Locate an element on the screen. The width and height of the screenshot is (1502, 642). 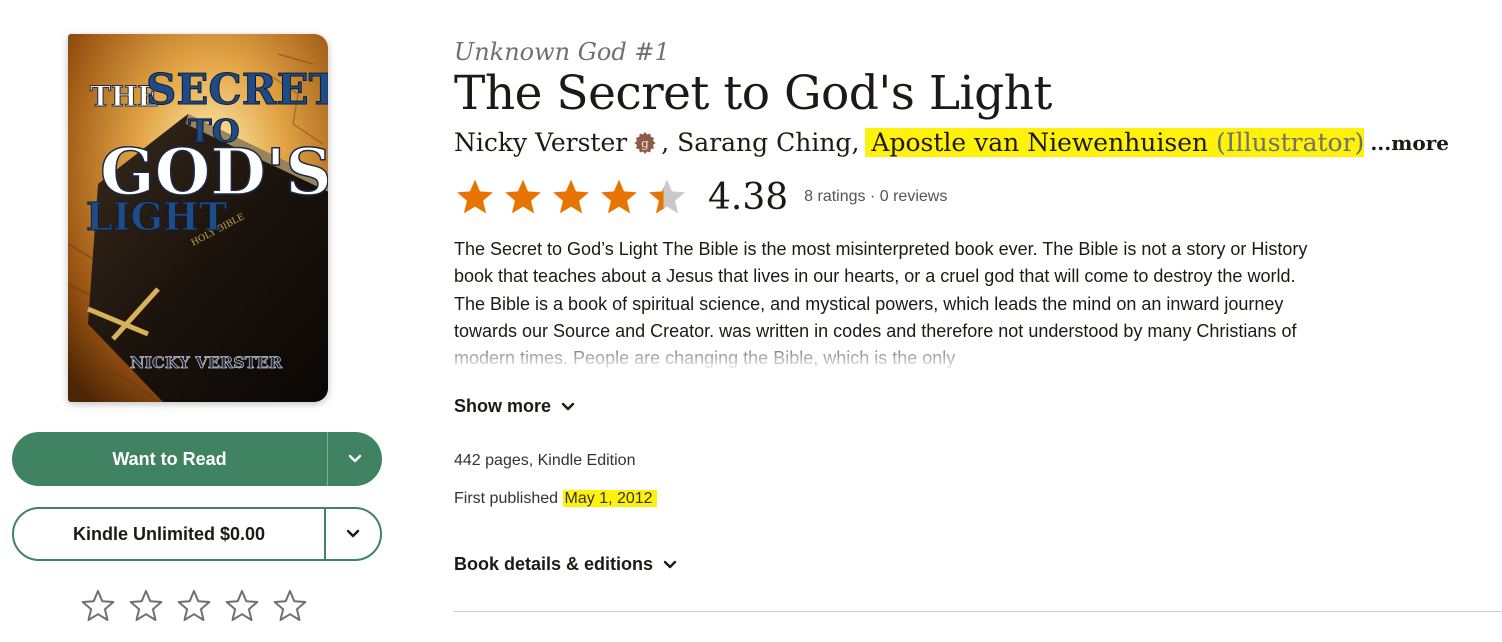
publication-info: First published May 1, 2012 is located at coordinates (555, 499).